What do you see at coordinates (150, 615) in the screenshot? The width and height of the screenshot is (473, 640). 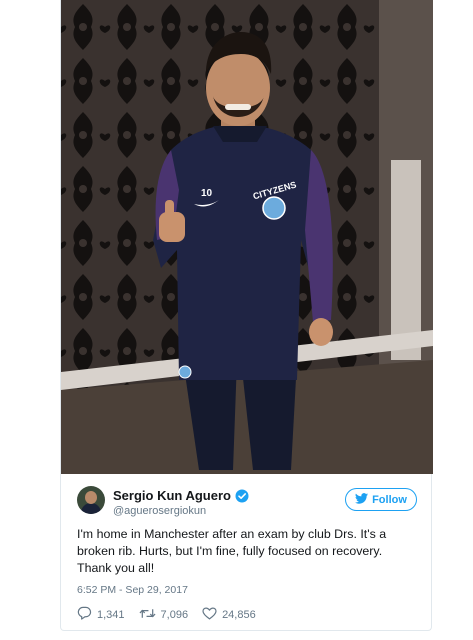 I see `retweet-icon` at bounding box center [150, 615].